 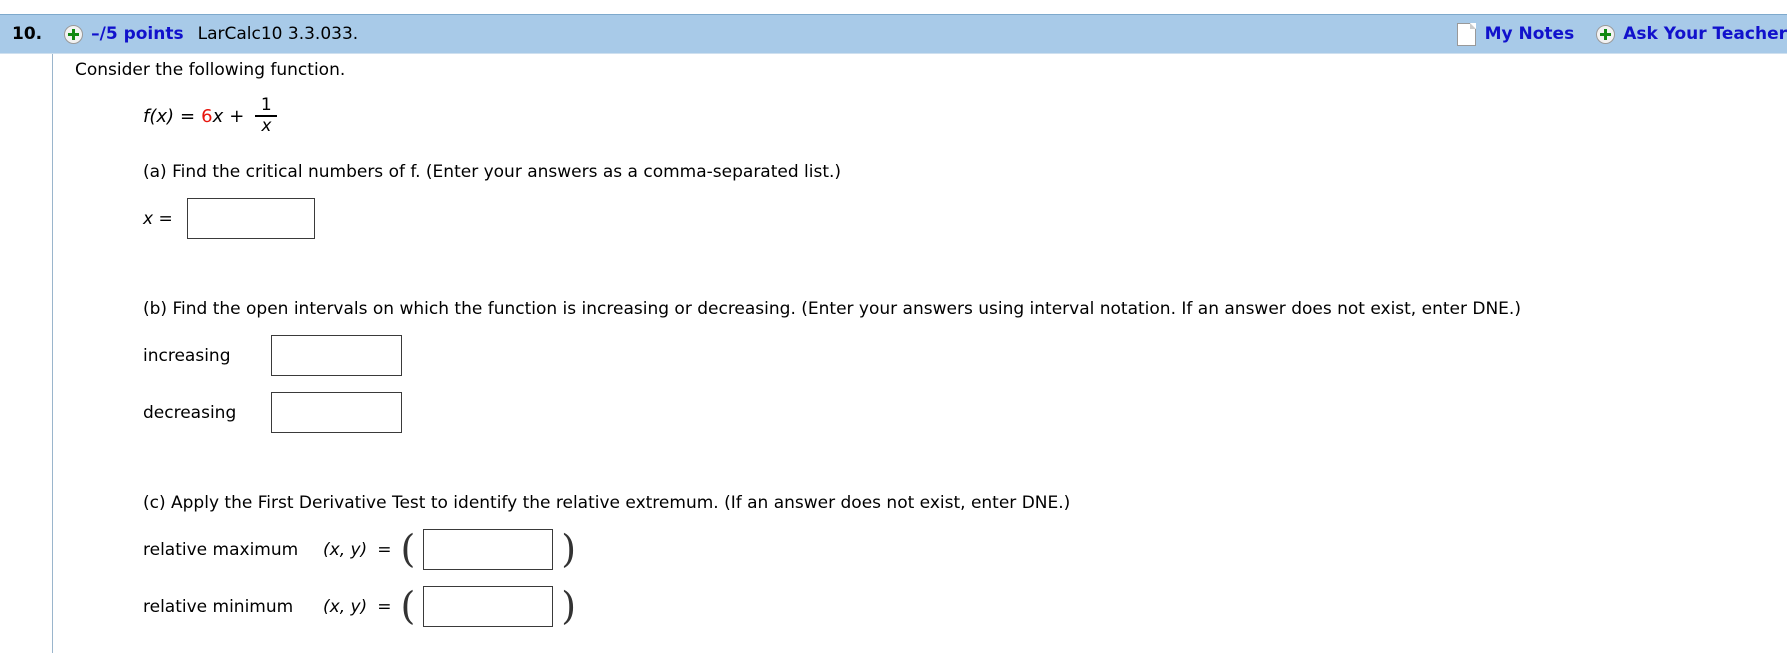 I want to click on decreasing-label: decreasing, so click(x=190, y=412).